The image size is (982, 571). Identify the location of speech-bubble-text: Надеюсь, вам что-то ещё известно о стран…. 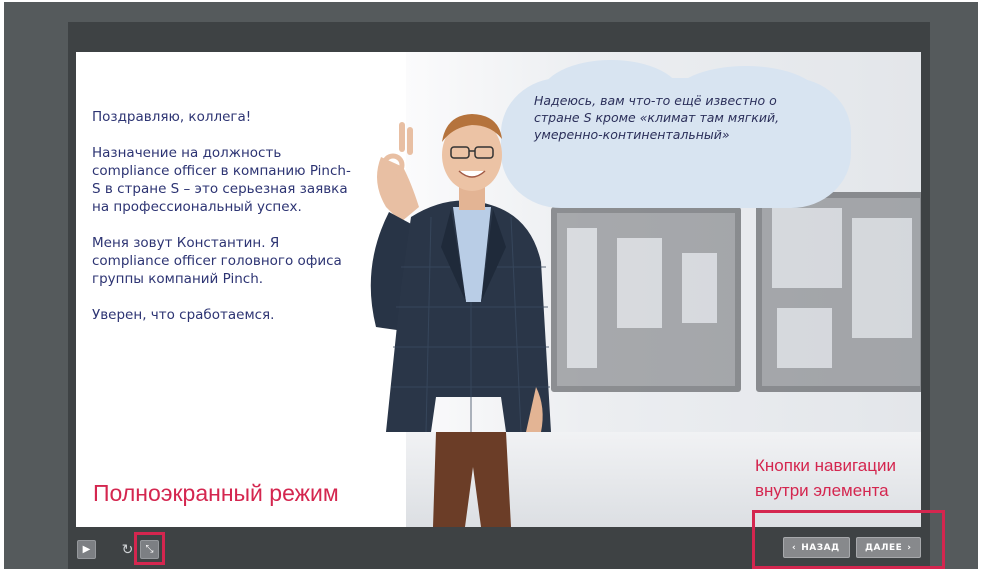
(657, 117).